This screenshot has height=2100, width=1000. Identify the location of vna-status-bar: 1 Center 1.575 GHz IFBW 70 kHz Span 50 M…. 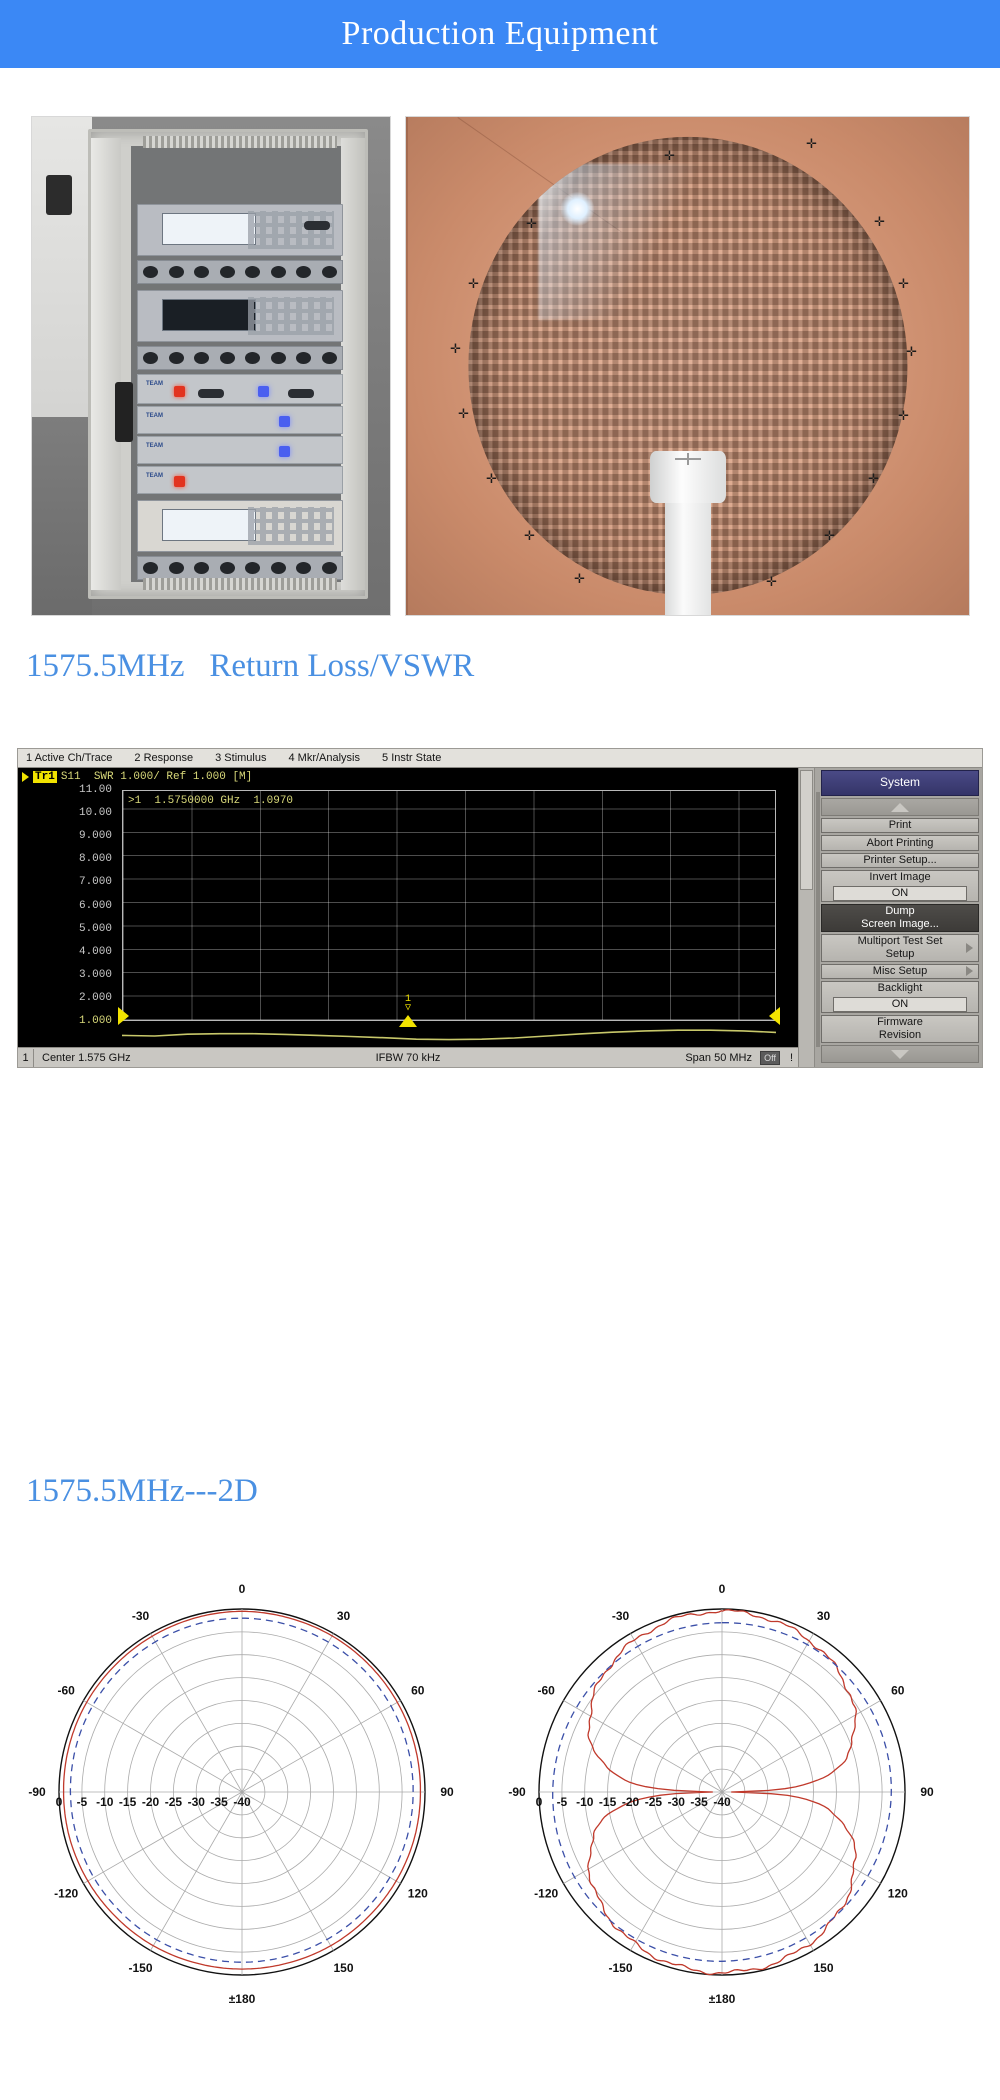
(408, 1057).